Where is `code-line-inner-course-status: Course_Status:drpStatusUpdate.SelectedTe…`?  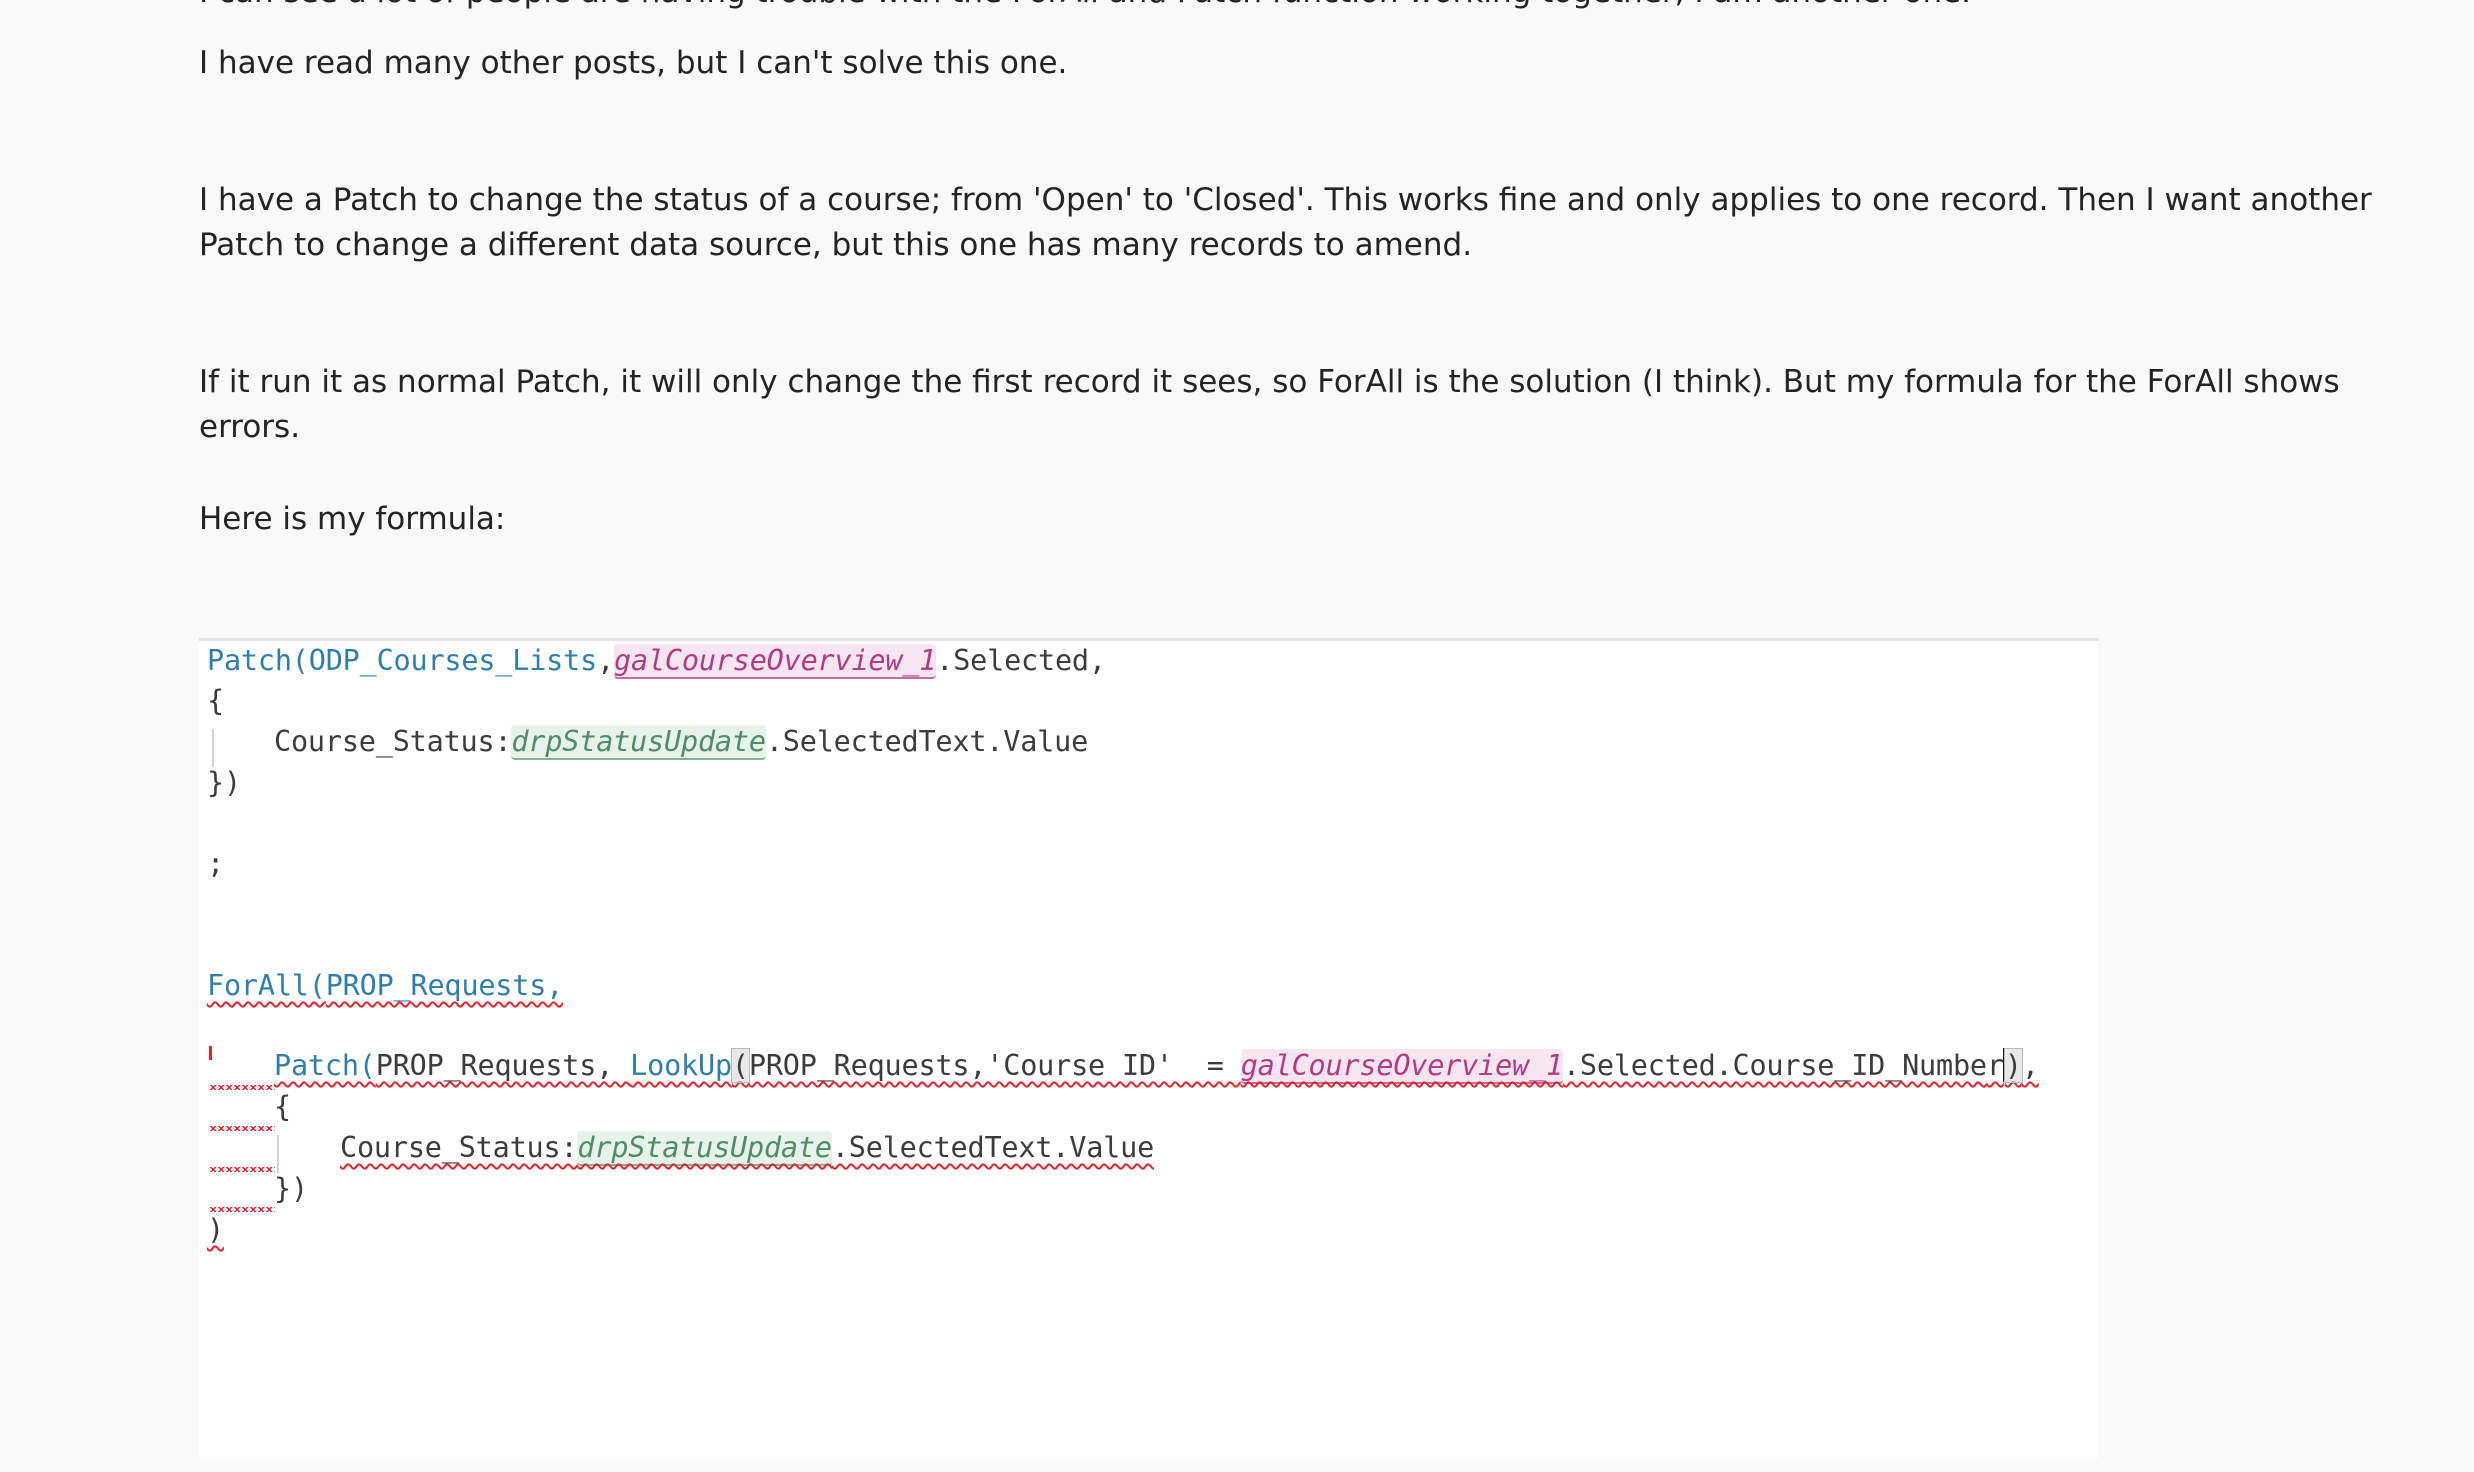 code-line-inner-course-status: Course_Status:drpStatusUpdate.SelectedTe… is located at coordinates (747, 1148).